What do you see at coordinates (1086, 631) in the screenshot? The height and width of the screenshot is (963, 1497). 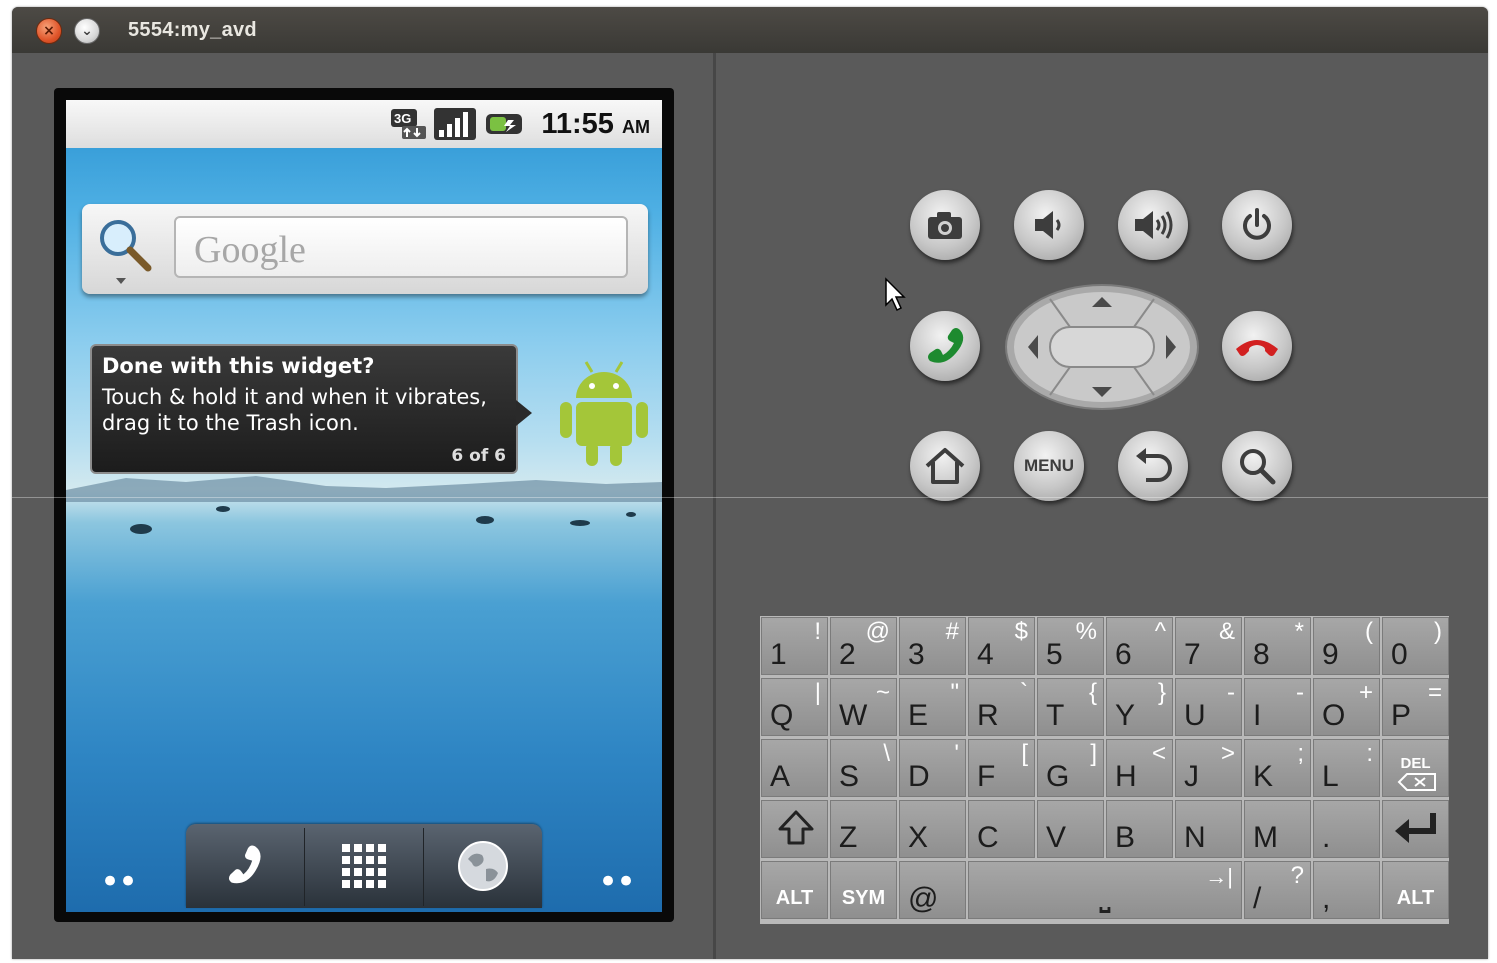 I see `key-alt-label: %` at bounding box center [1086, 631].